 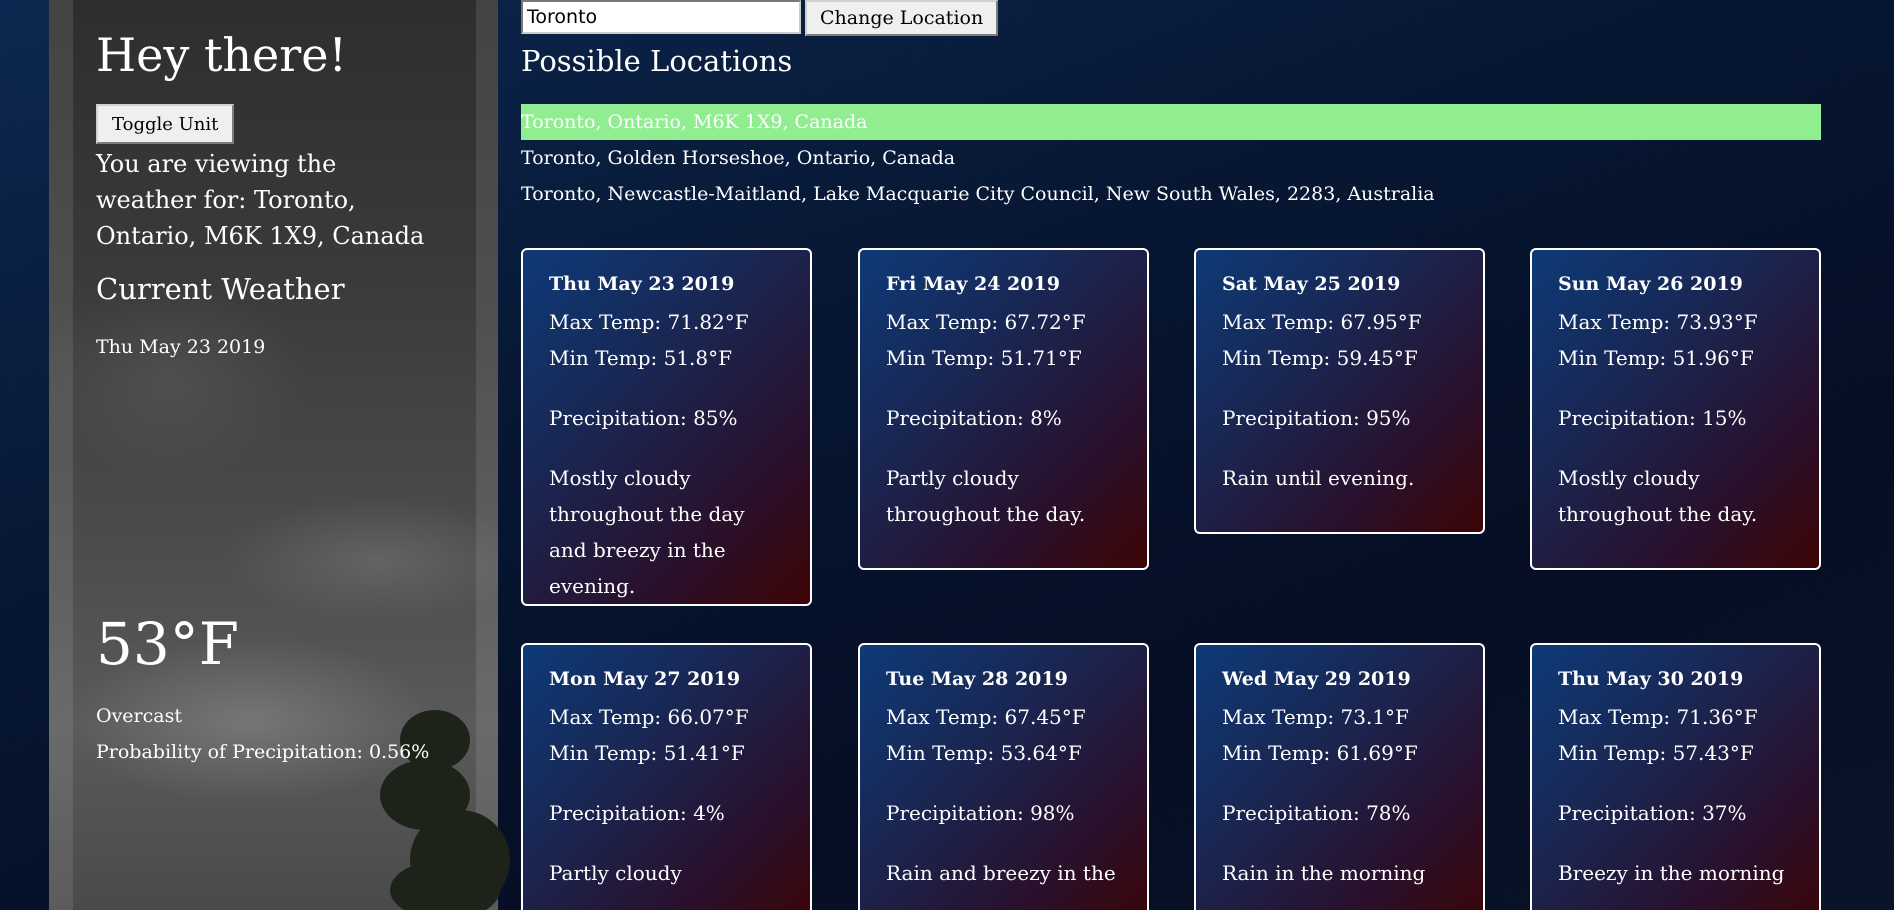 What do you see at coordinates (168, 644) in the screenshot?
I see `current-temperature: 53°F` at bounding box center [168, 644].